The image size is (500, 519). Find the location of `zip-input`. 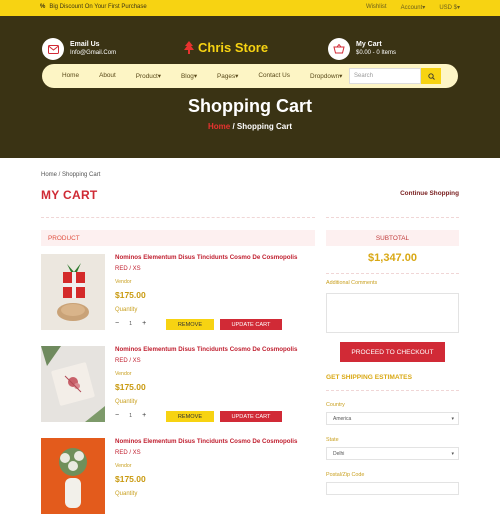

zip-input is located at coordinates (392, 488).